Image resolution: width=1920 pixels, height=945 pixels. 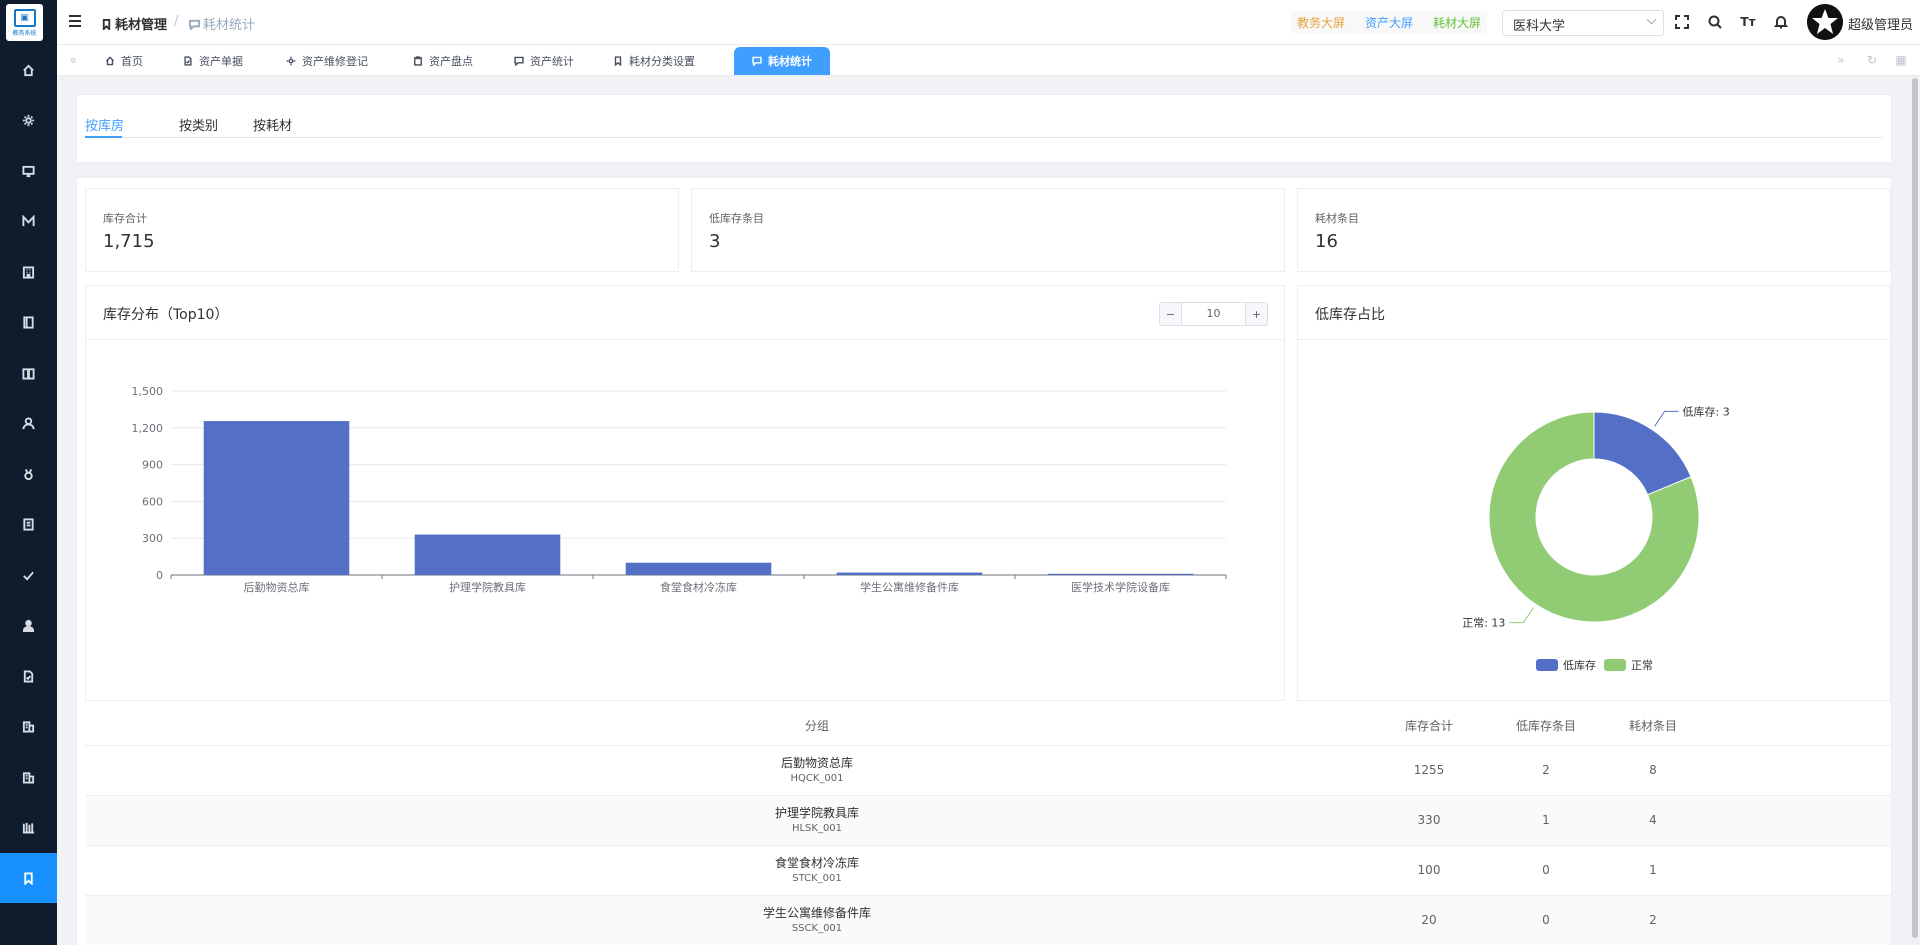 What do you see at coordinates (817, 813) in the screenshot?
I see `warehouse-name: 护理学院教具库` at bounding box center [817, 813].